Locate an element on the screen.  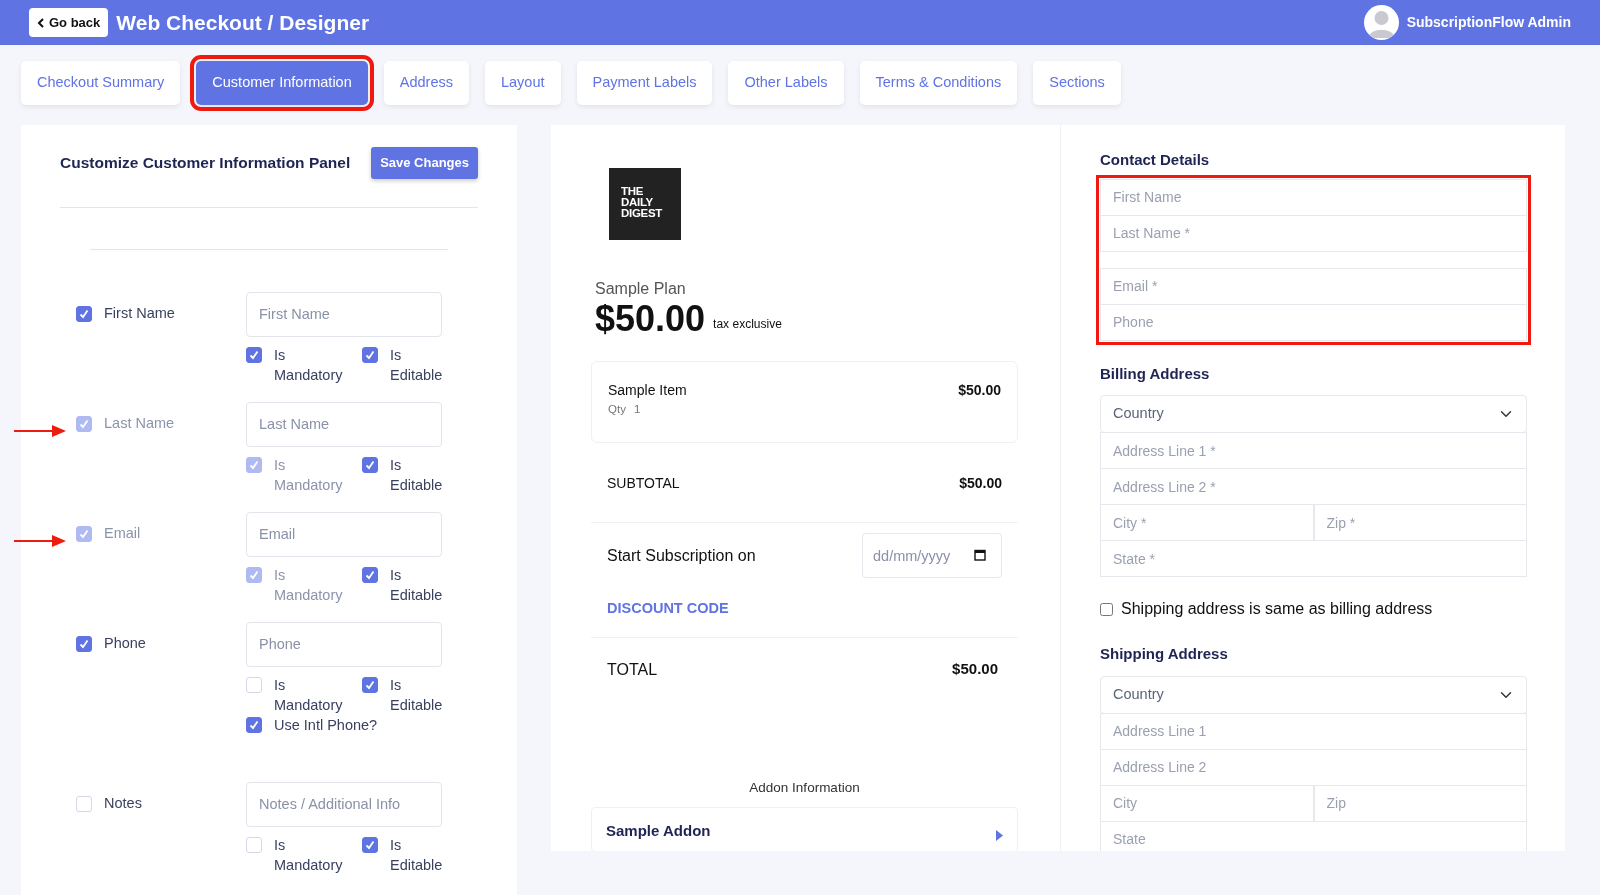
text-input: State is located at coordinates (1313, 835).